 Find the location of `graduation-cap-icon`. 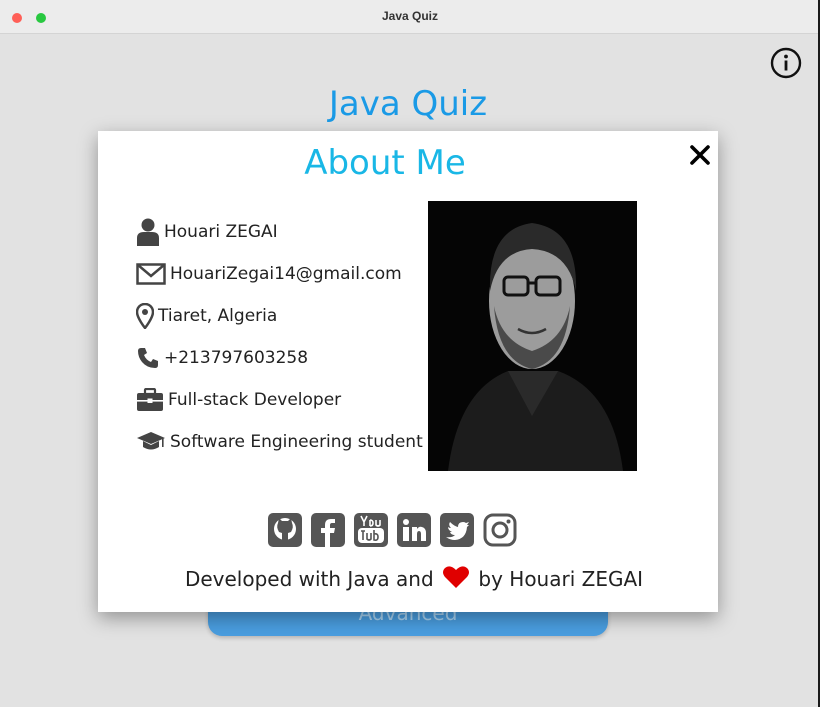

graduation-cap-icon is located at coordinates (151, 441).